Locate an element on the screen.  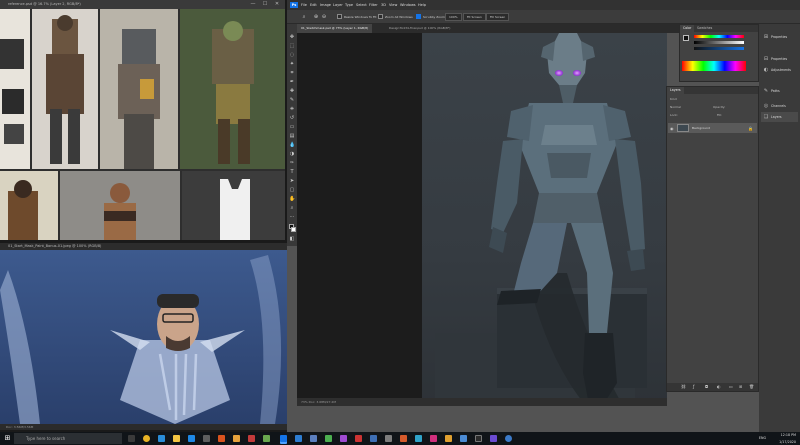
saturation-slider is located at coordinates (719, 42).